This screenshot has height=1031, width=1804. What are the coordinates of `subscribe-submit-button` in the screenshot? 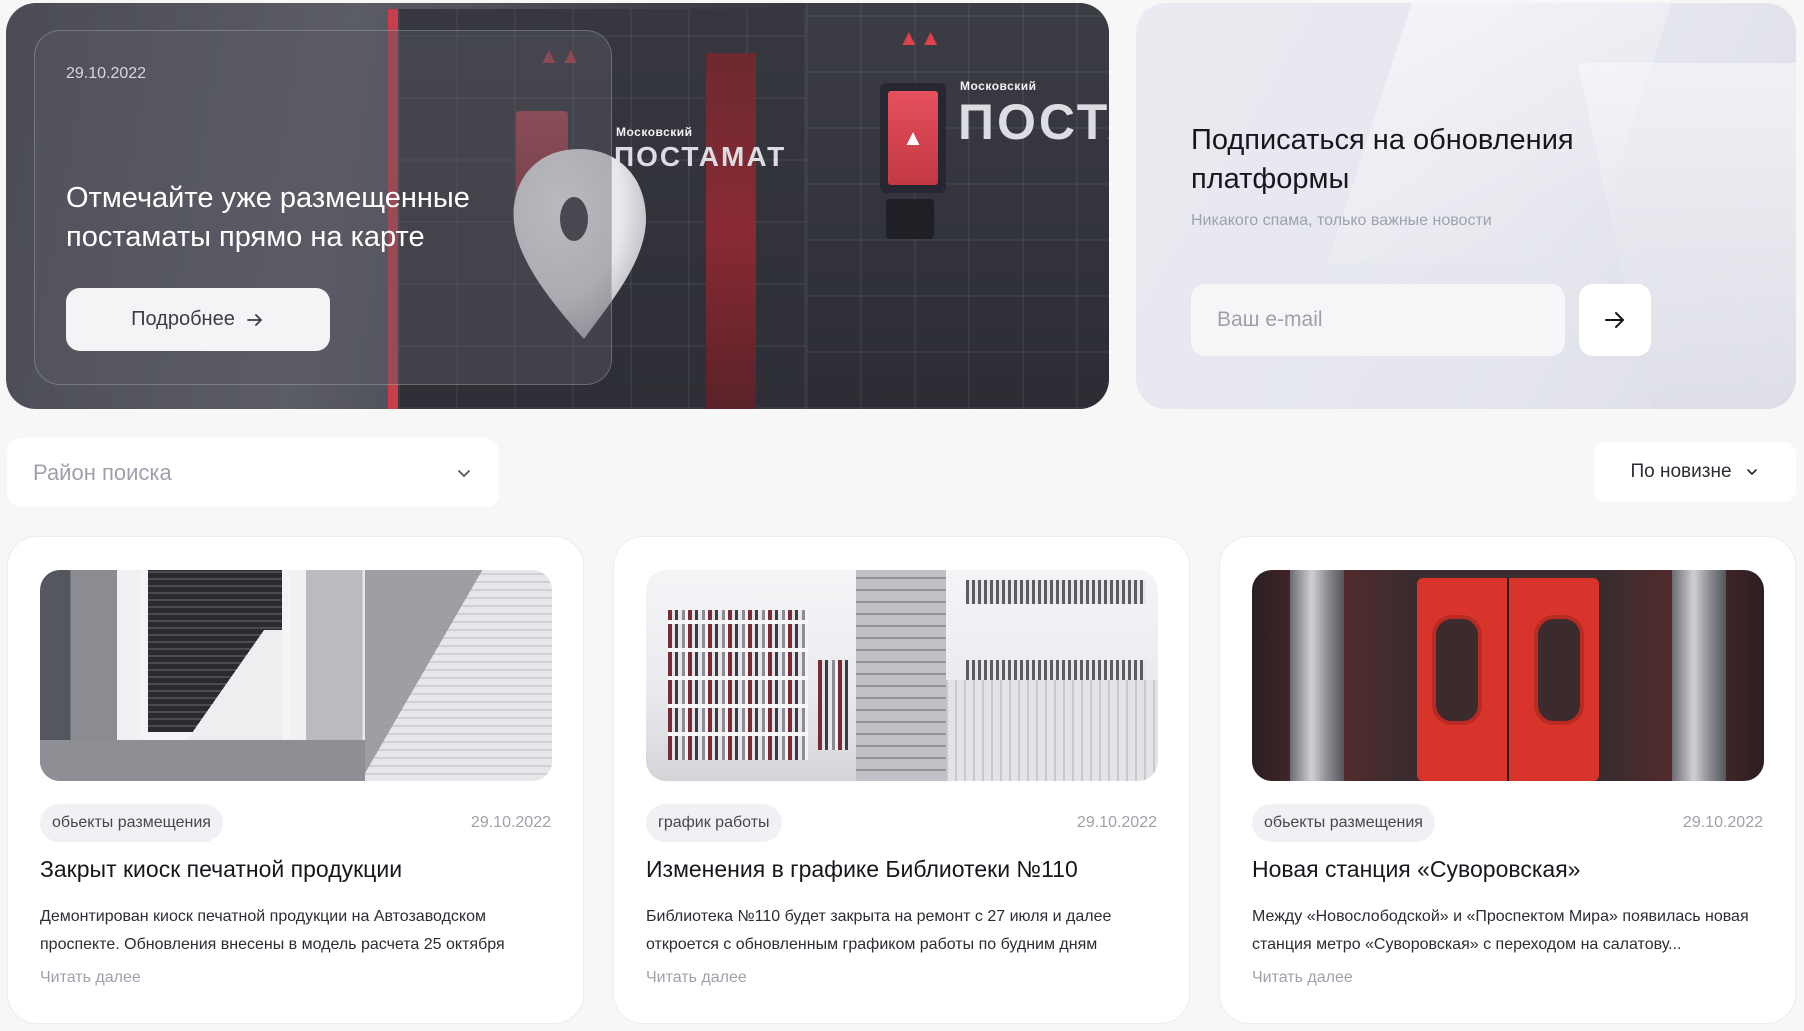 It's located at (1615, 320).